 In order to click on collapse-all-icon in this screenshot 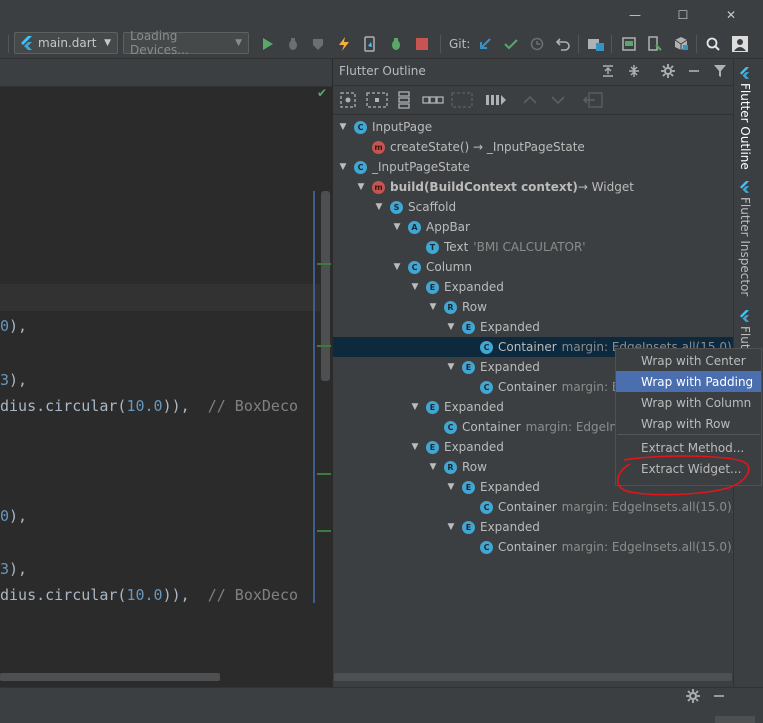, I will do `click(635, 72)`.